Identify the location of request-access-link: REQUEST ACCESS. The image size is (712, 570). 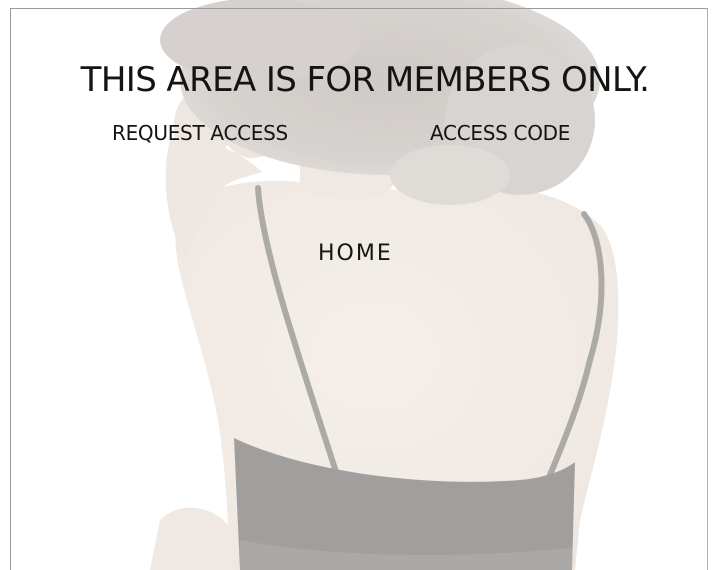
(200, 133).